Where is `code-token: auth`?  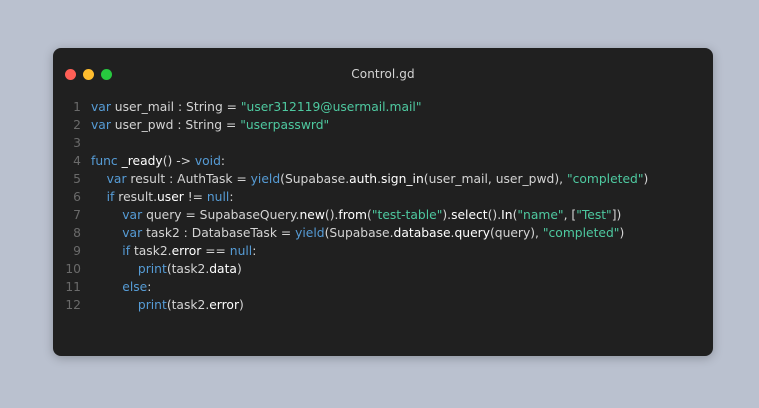 code-token: auth is located at coordinates (363, 179).